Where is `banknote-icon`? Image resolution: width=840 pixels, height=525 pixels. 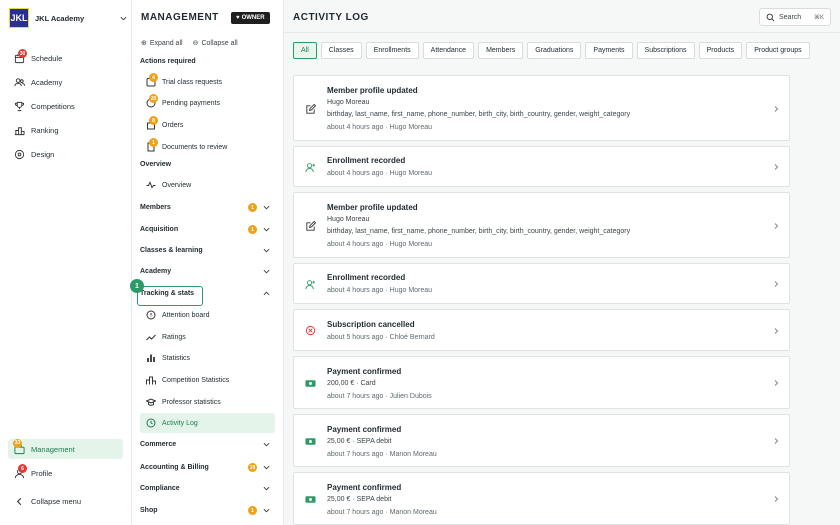 banknote-icon is located at coordinates (310, 383).